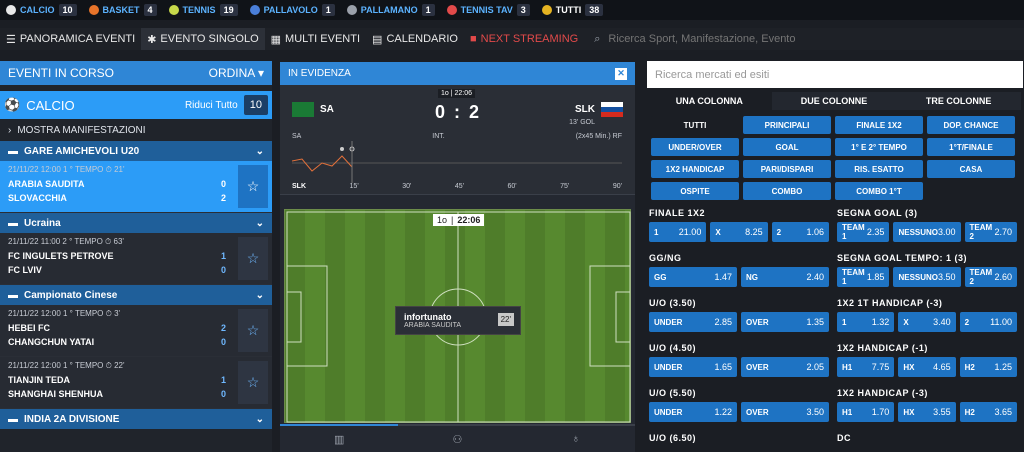 The image size is (1024, 452). What do you see at coordinates (70, 39) in the screenshot?
I see `nav-panoramica: ☰ PANORAMICA EVENTI` at bounding box center [70, 39].